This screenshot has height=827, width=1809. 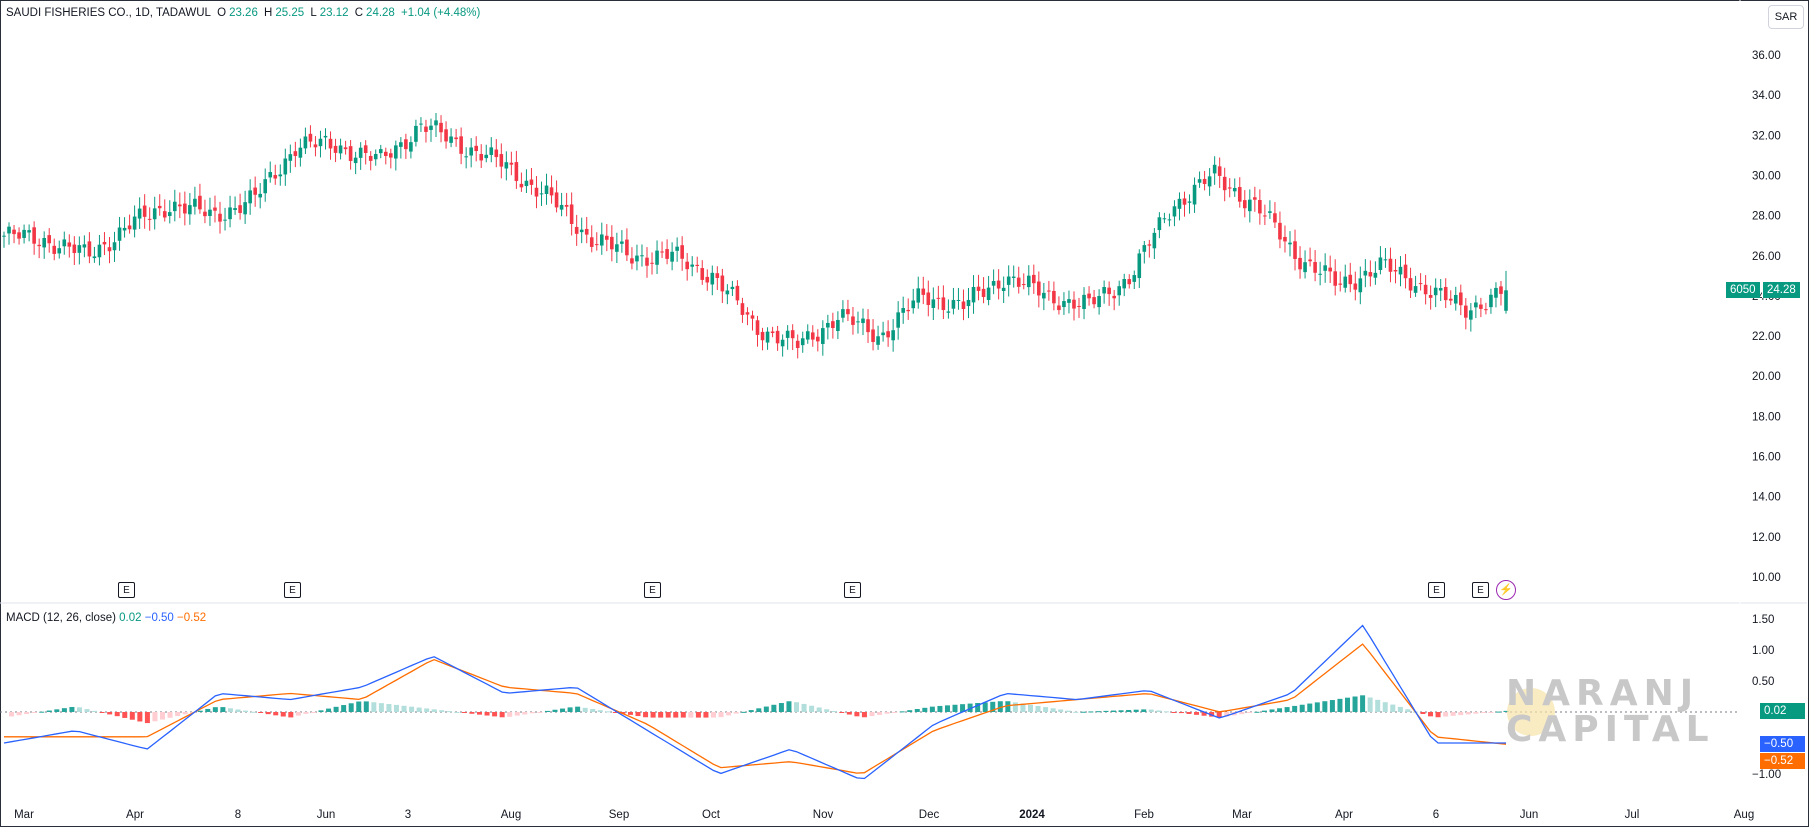 I want to click on price-tick-label: 30.00, so click(x=1766, y=176).